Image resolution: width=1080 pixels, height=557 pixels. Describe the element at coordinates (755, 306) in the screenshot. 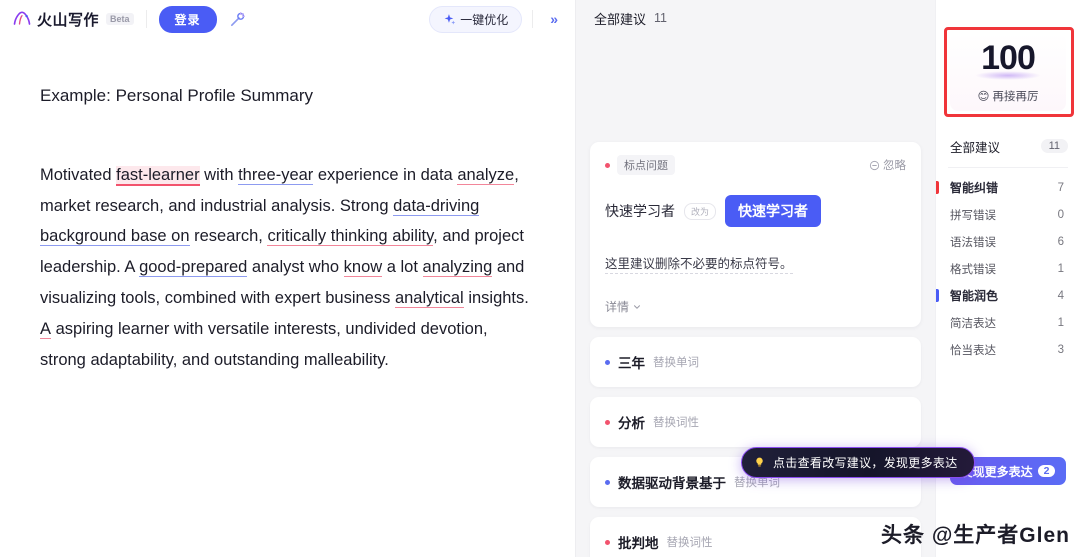

I see `details-toggle: 详情` at that location.